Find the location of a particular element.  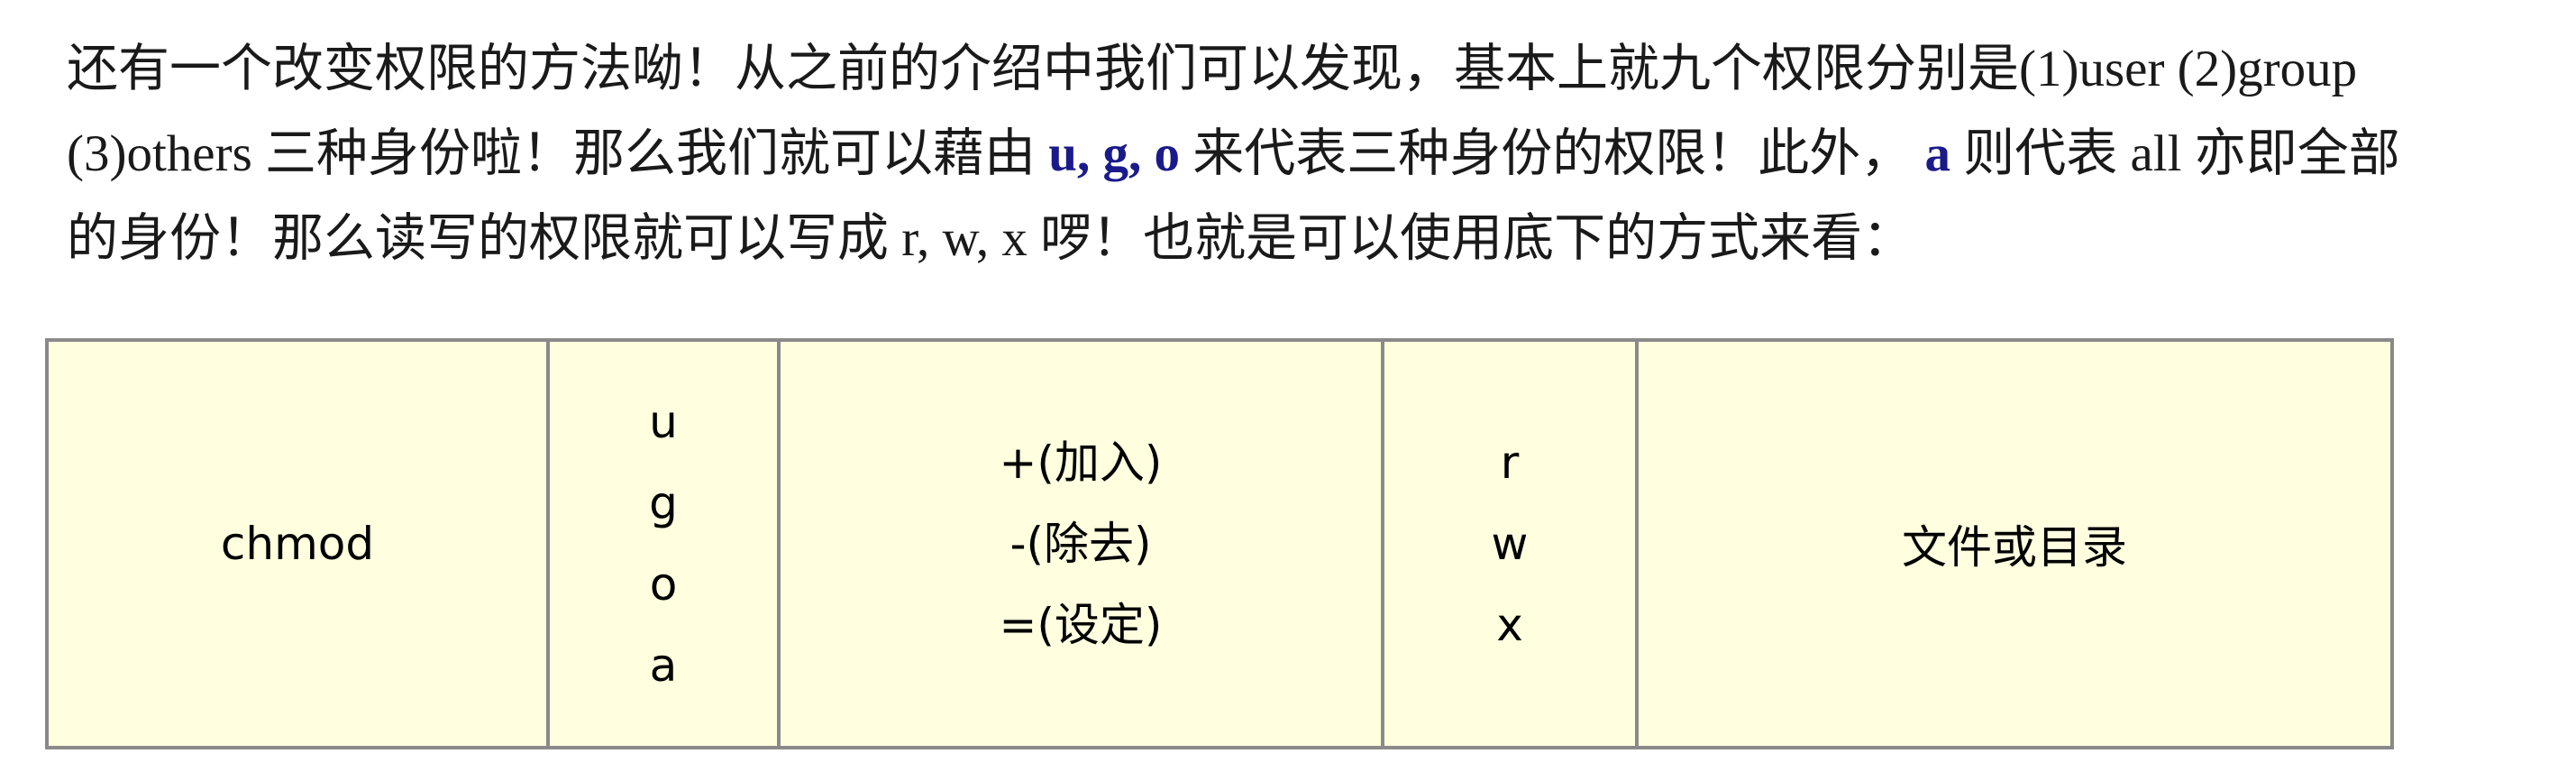

operator-add: +(加入) is located at coordinates (1081, 463).